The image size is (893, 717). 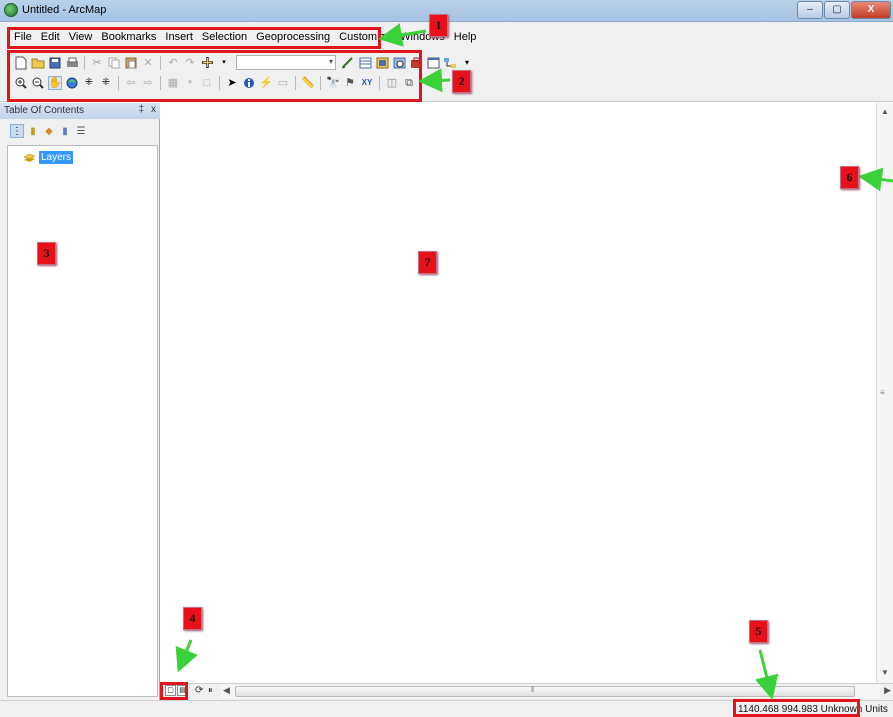 I want to click on annotation-4: 4, so click(x=192, y=618).